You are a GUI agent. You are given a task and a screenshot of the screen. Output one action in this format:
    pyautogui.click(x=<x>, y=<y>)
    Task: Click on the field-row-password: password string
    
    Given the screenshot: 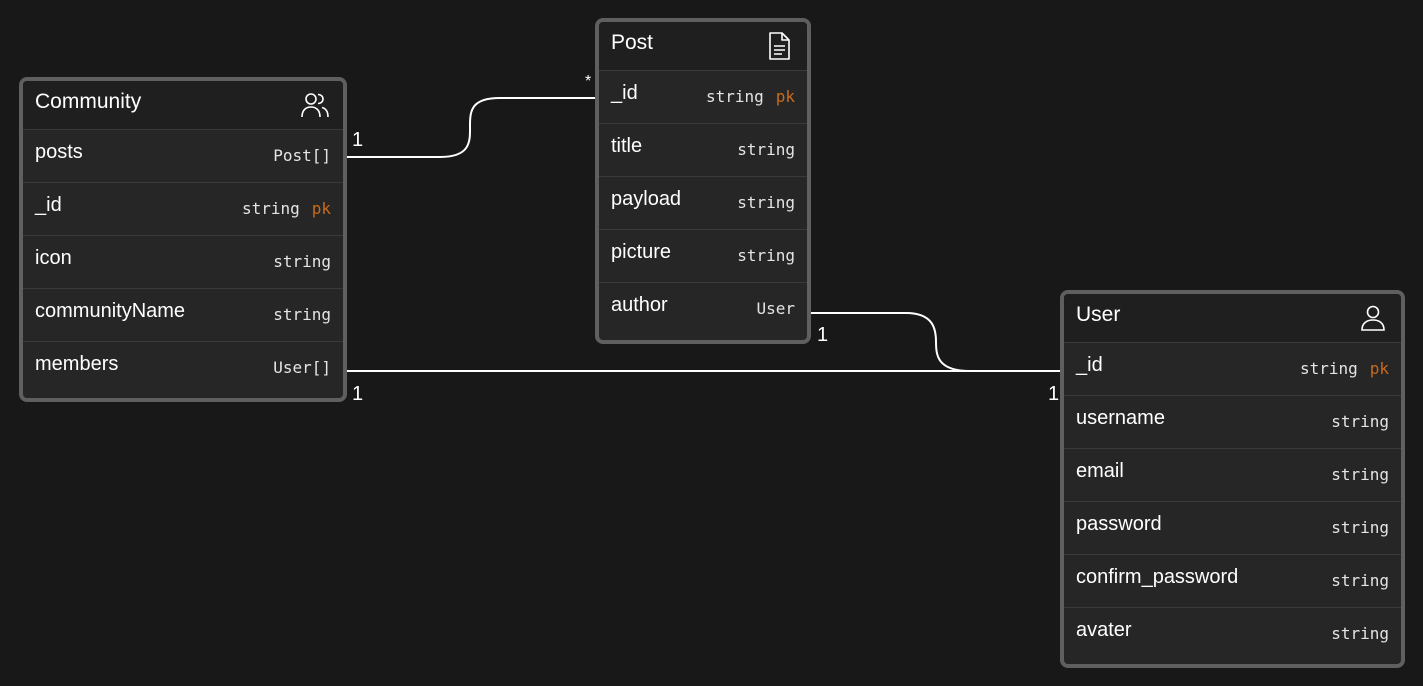 What is the action you would take?
    pyautogui.click(x=1232, y=528)
    